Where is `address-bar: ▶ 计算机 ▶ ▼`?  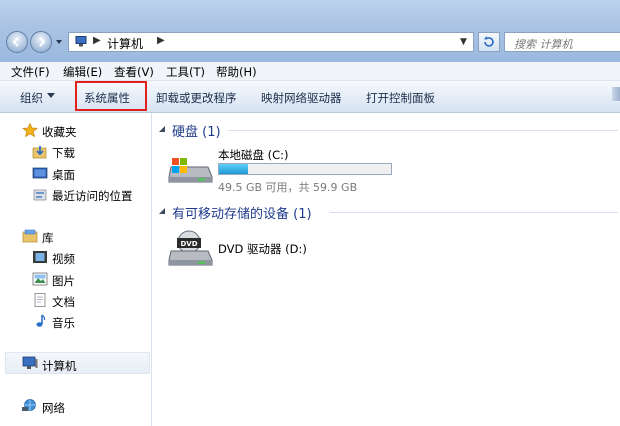
address-bar: ▶ 计算机 ▶ ▼ is located at coordinates (271, 42).